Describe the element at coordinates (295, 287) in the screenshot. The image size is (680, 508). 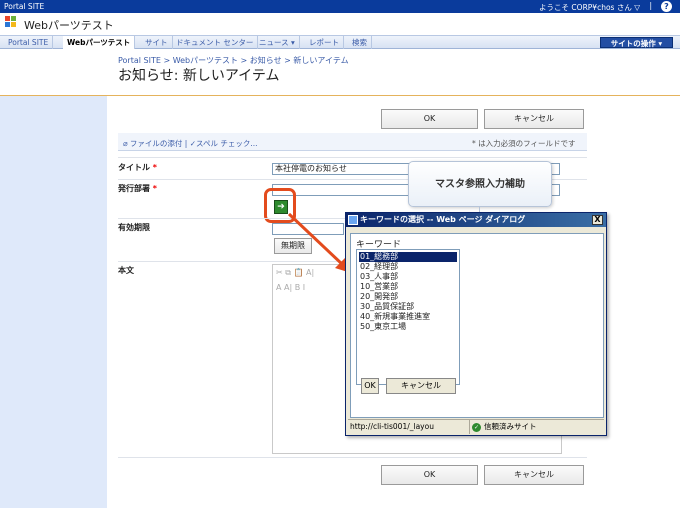
I see `editor-toolbar-row2: A A| B I` at that location.